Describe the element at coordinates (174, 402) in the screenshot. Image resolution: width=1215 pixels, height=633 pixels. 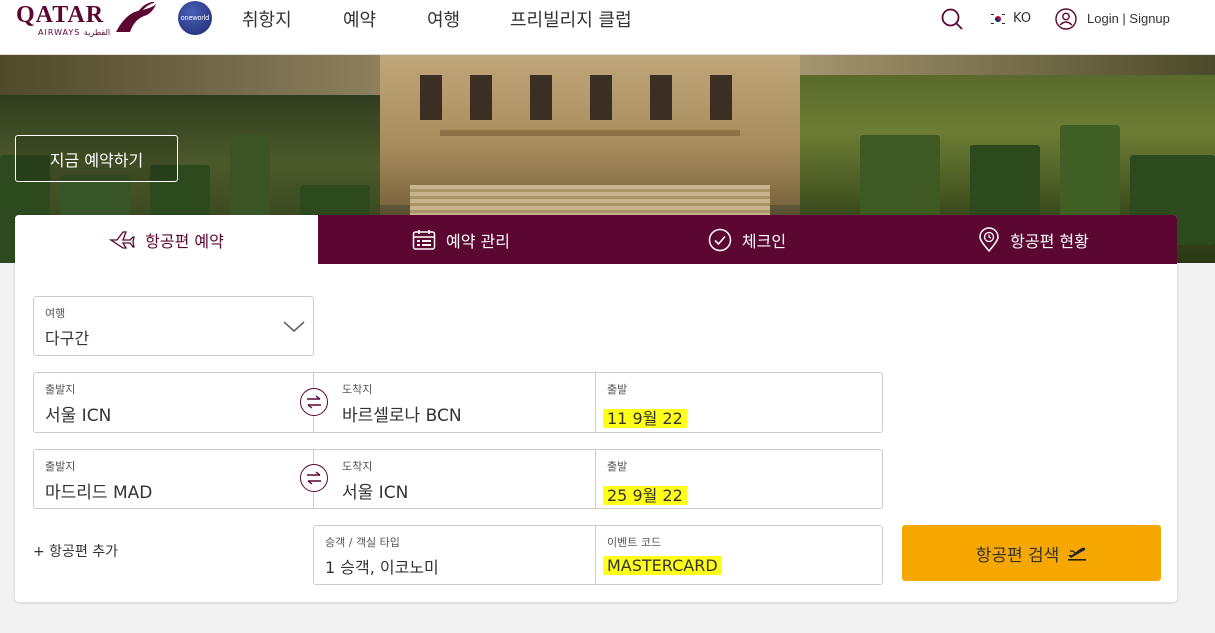
I see `leg1-origin-field: 출발지 서울 ICN` at that location.